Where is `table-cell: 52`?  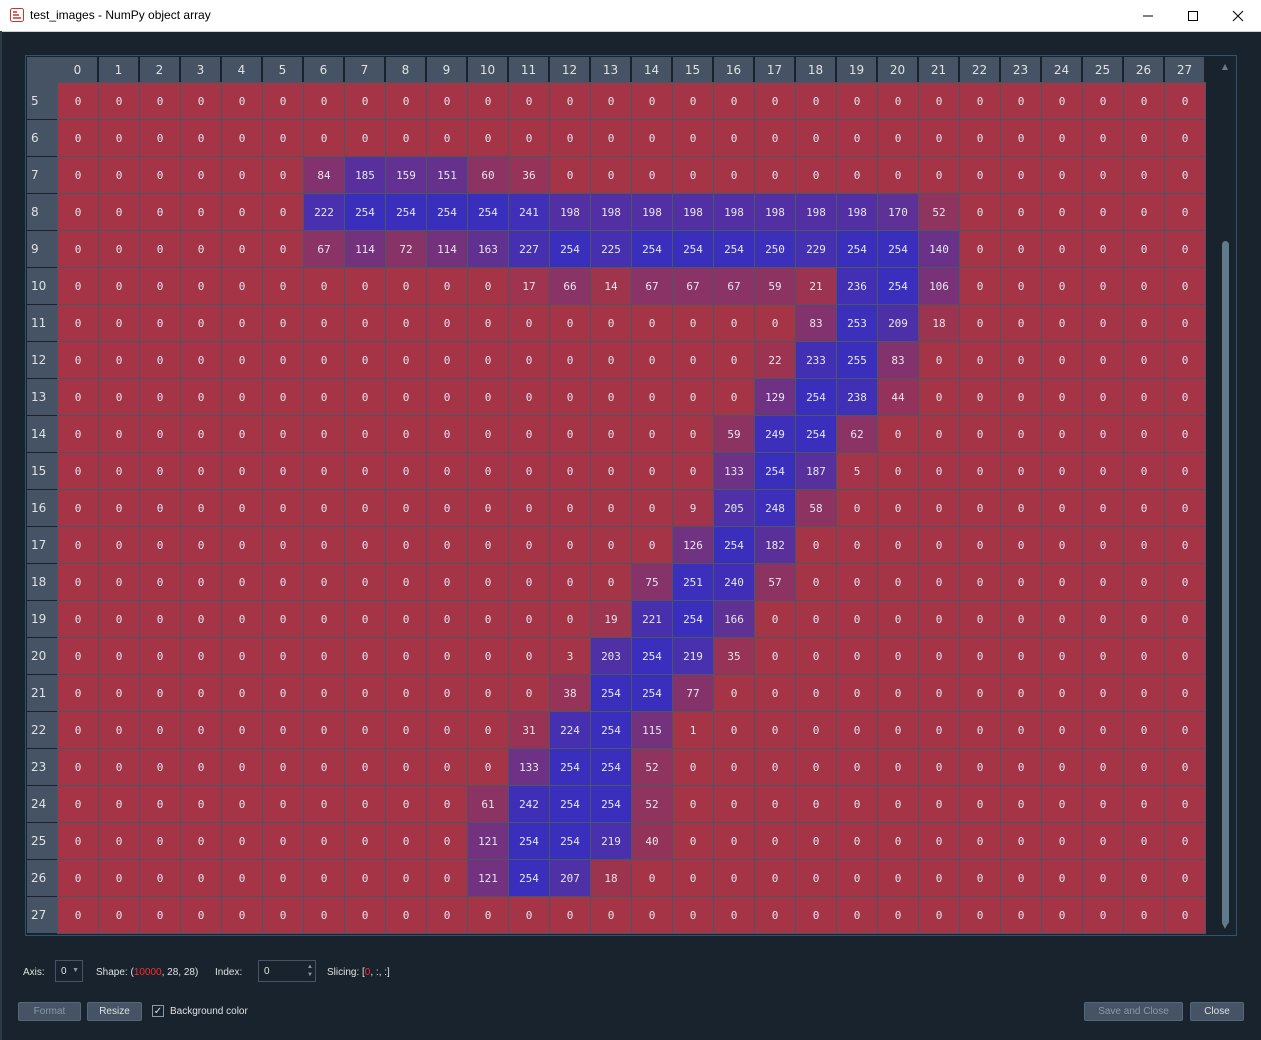 table-cell: 52 is located at coordinates (939, 212).